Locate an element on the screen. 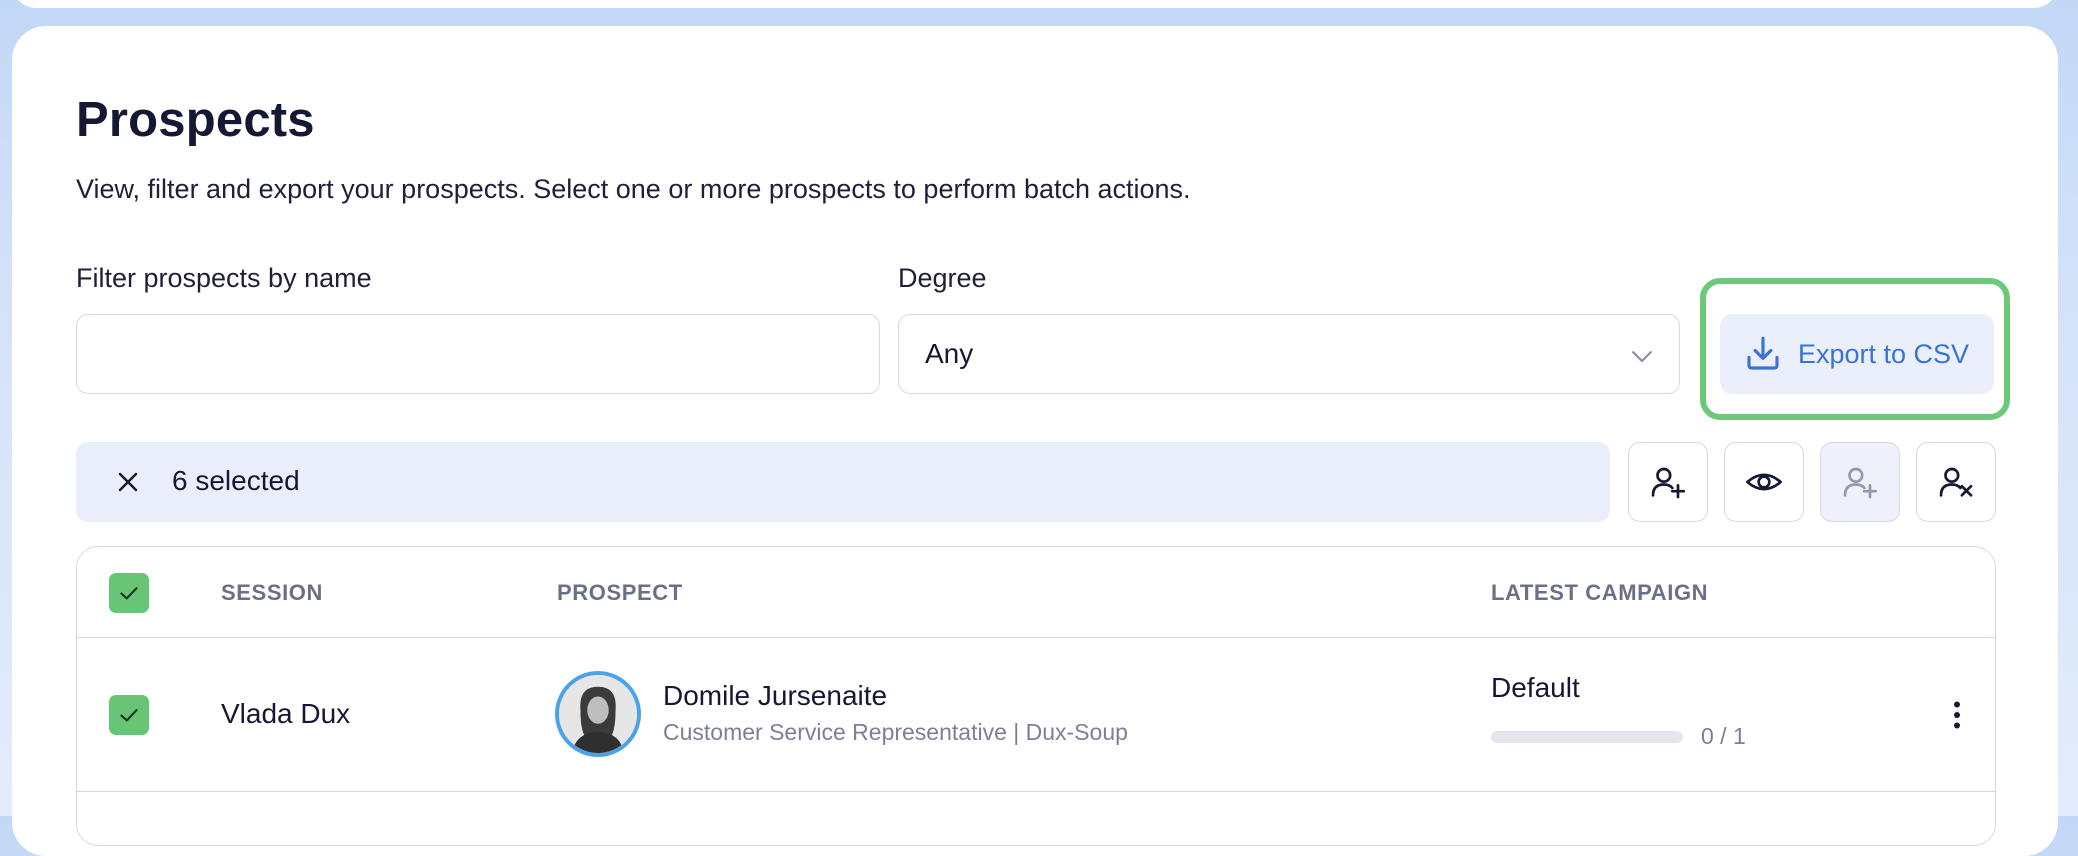 The height and width of the screenshot is (856, 2078). view-prospect-button is located at coordinates (1764, 482).